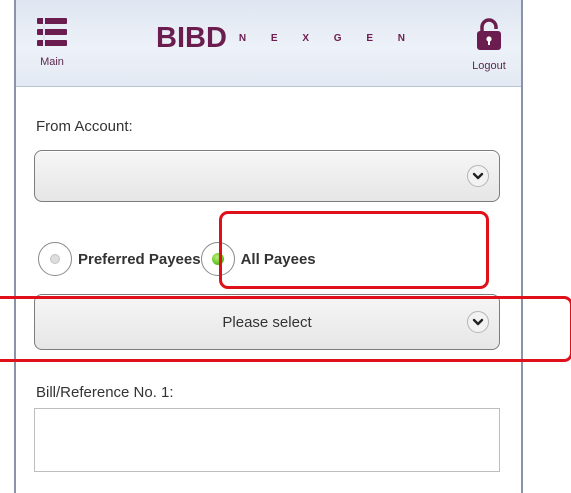 The image size is (571, 493). What do you see at coordinates (217, 259) in the screenshot?
I see `radio-circle-selected` at bounding box center [217, 259].